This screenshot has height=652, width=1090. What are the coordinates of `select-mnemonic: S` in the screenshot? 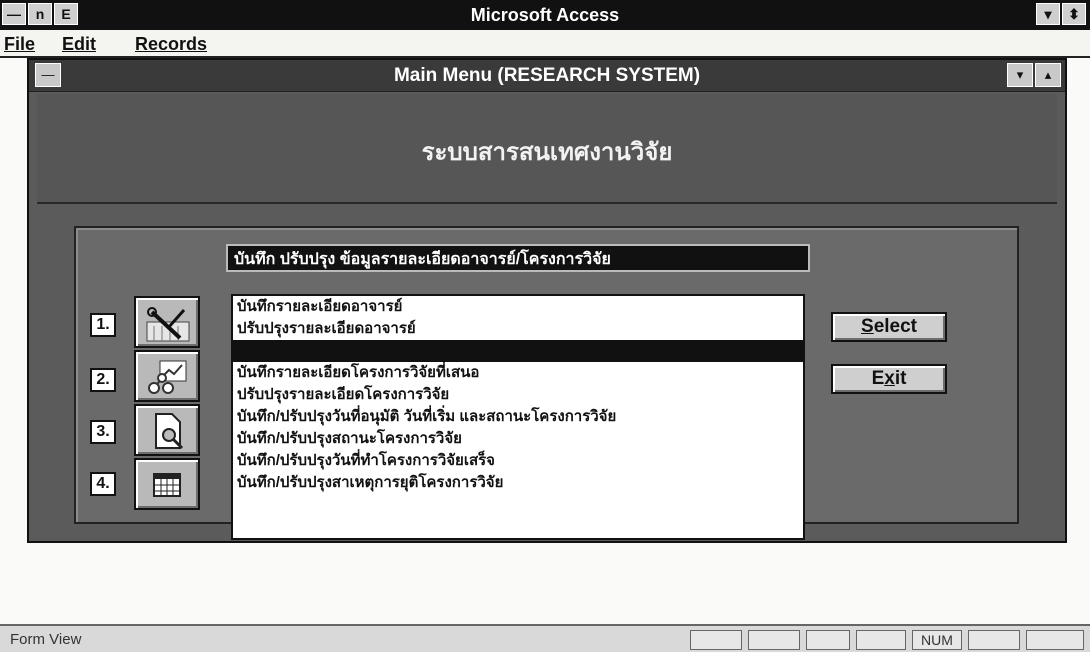 It's located at (867, 326).